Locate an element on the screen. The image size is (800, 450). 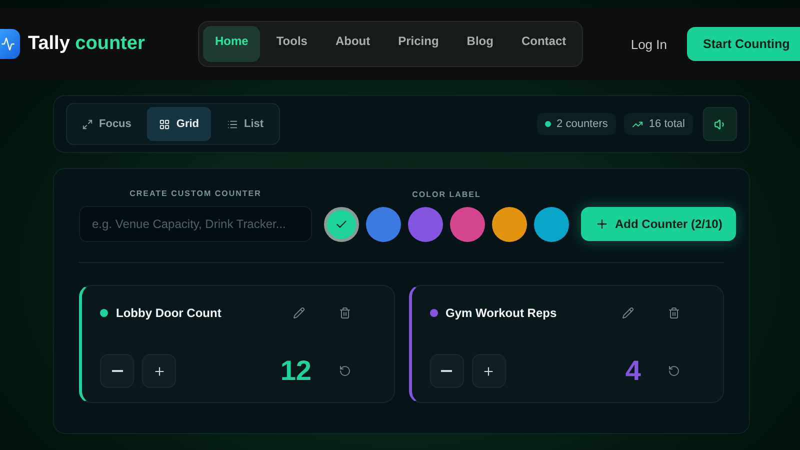
counter-name: Gym Workout Reps is located at coordinates (502, 313).